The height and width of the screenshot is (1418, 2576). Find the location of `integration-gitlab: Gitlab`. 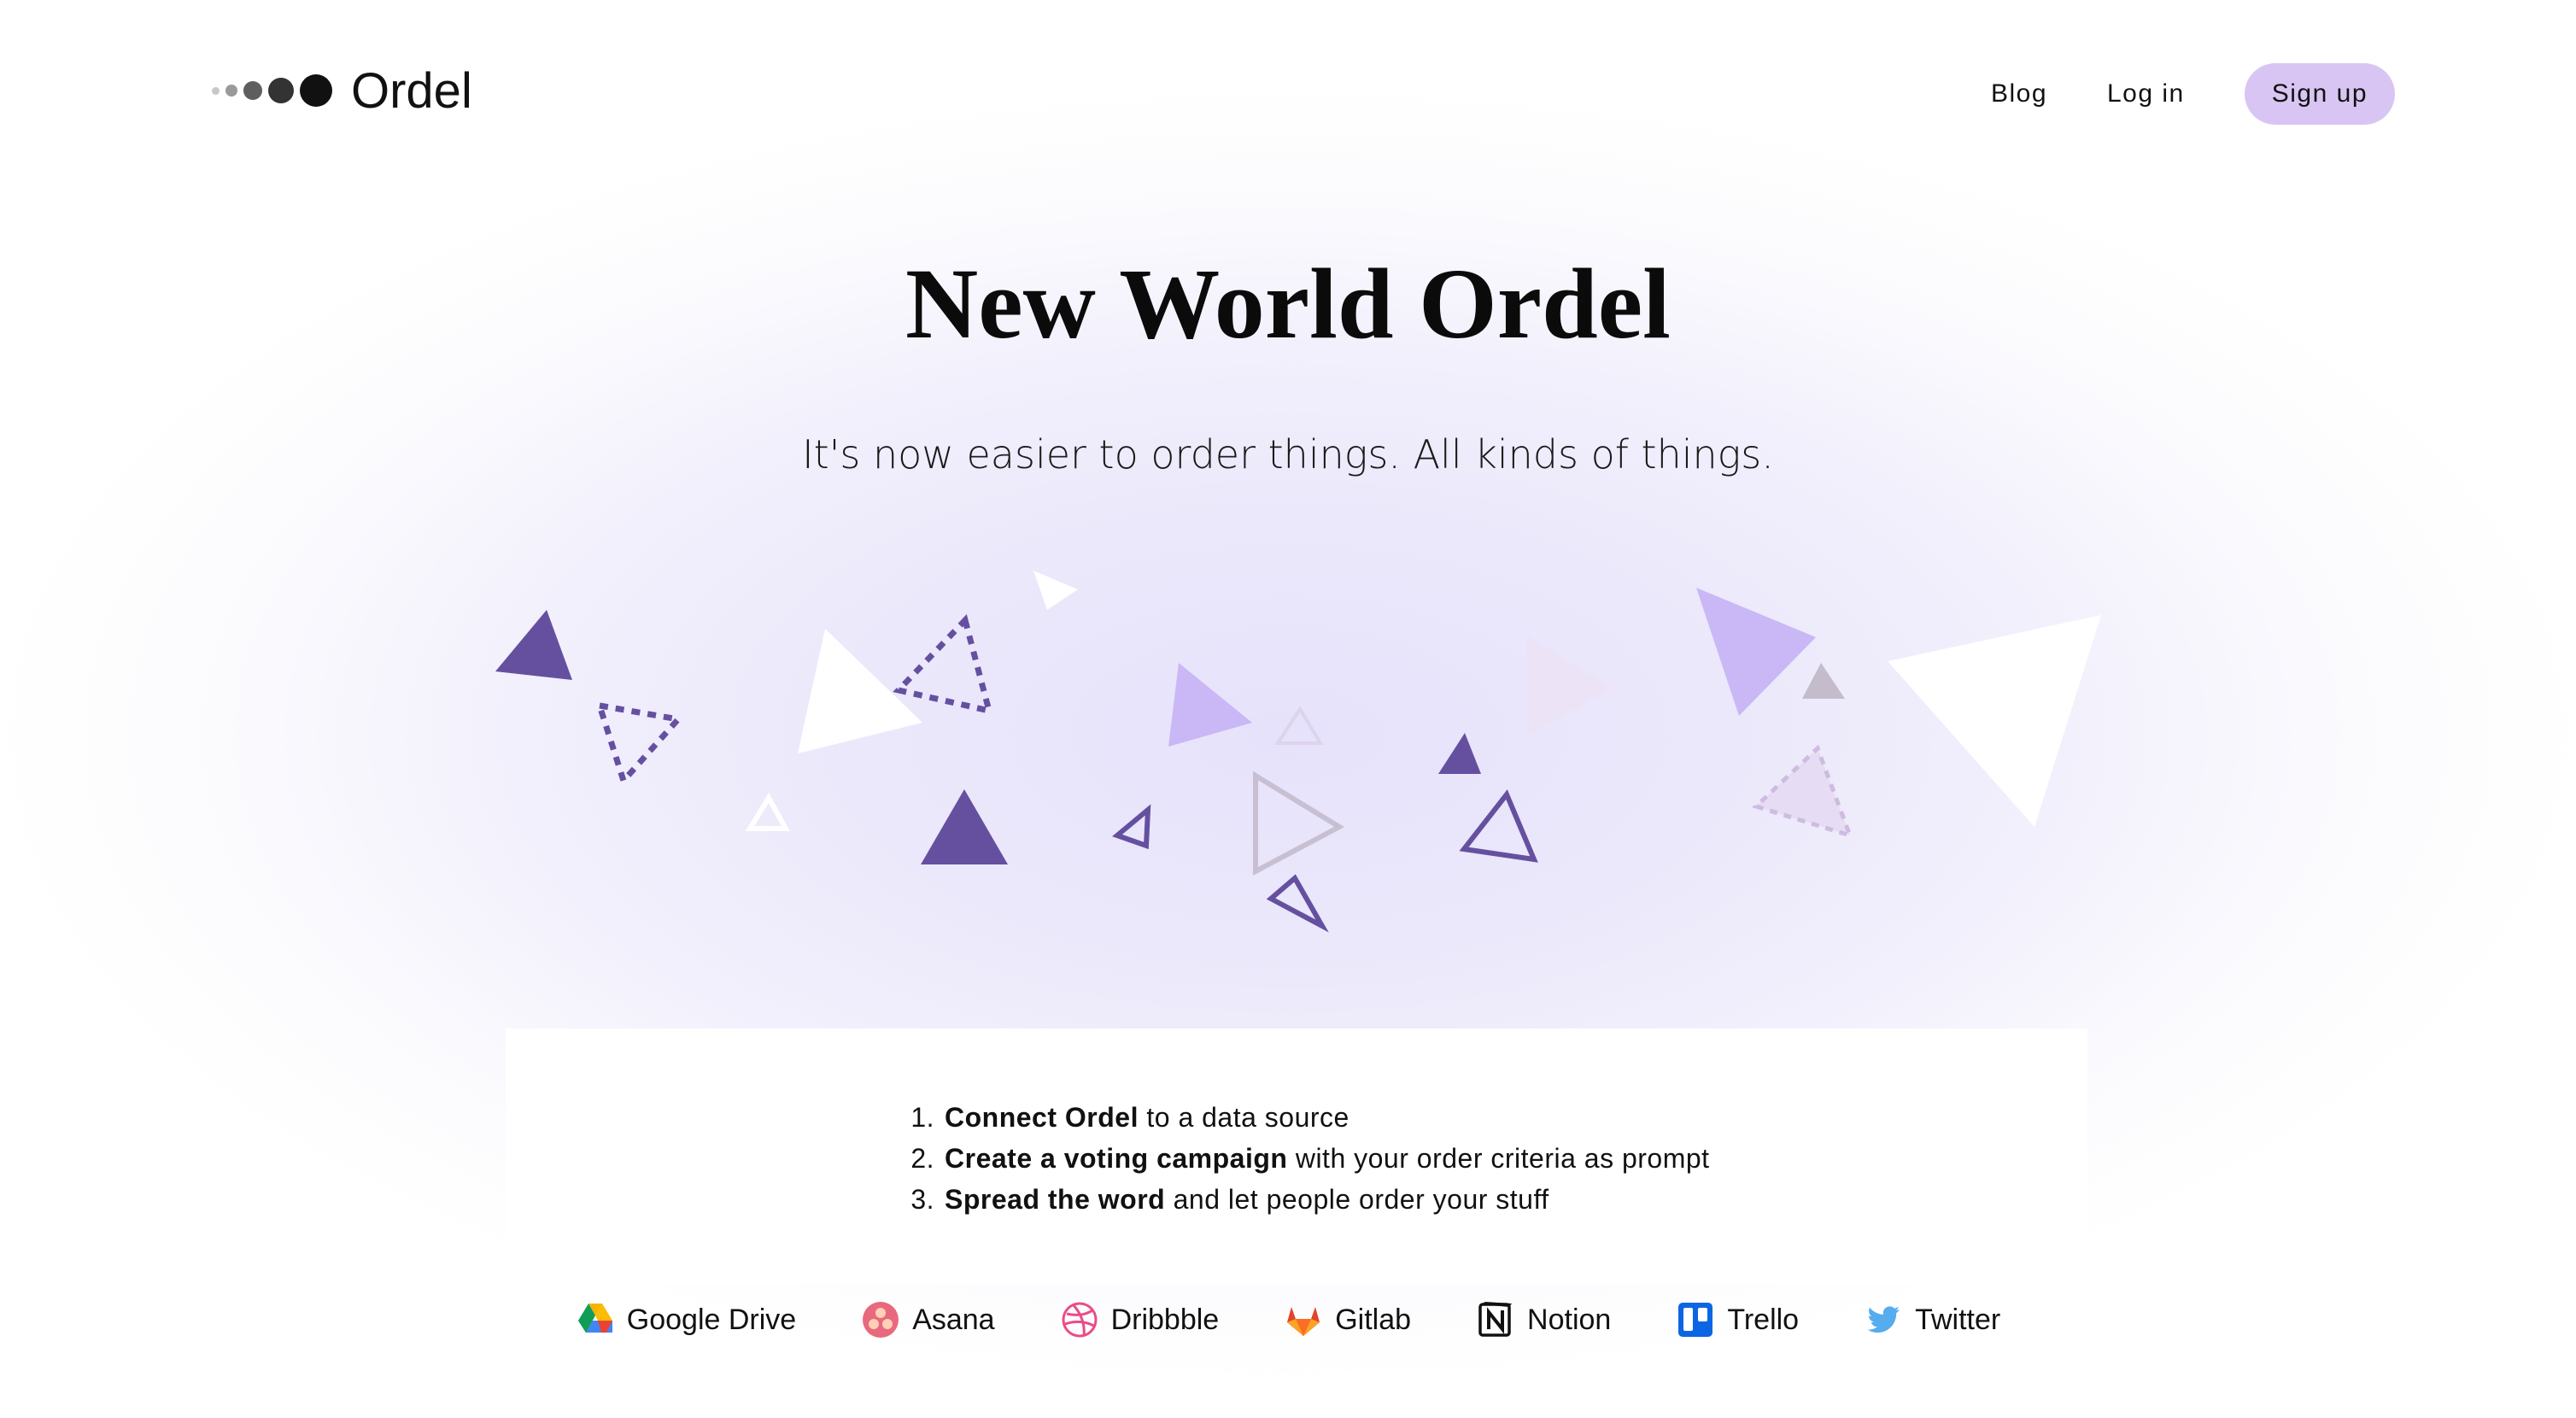

integration-gitlab: Gitlab is located at coordinates (1347, 1319).